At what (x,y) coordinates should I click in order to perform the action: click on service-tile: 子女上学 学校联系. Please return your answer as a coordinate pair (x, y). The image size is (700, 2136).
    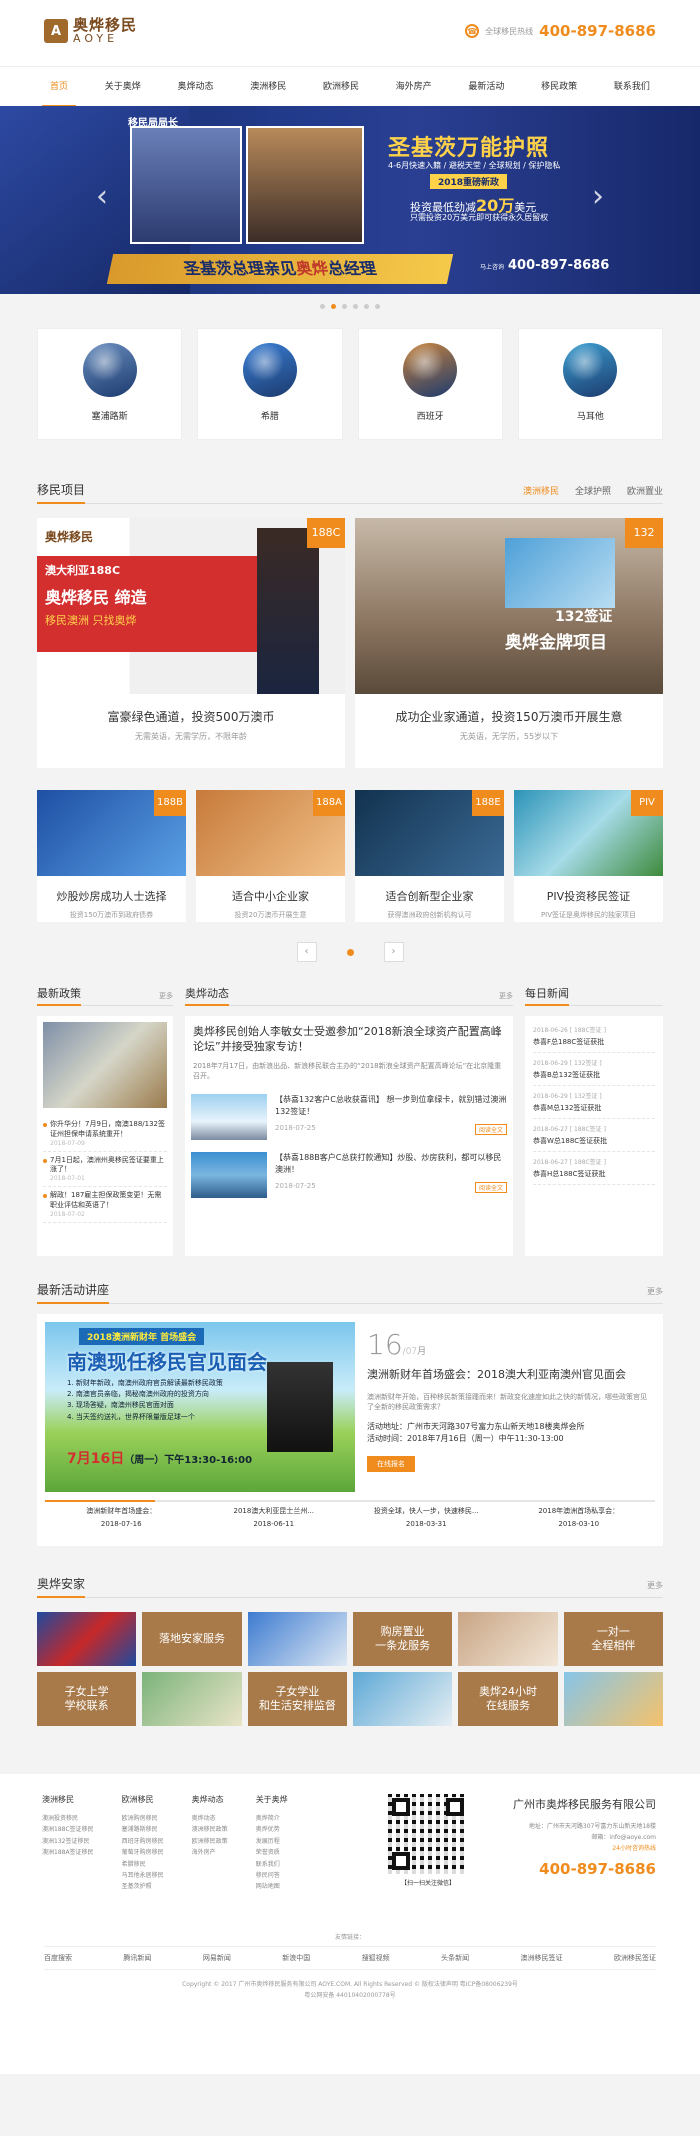
    Looking at the image, I should click on (87, 1699).